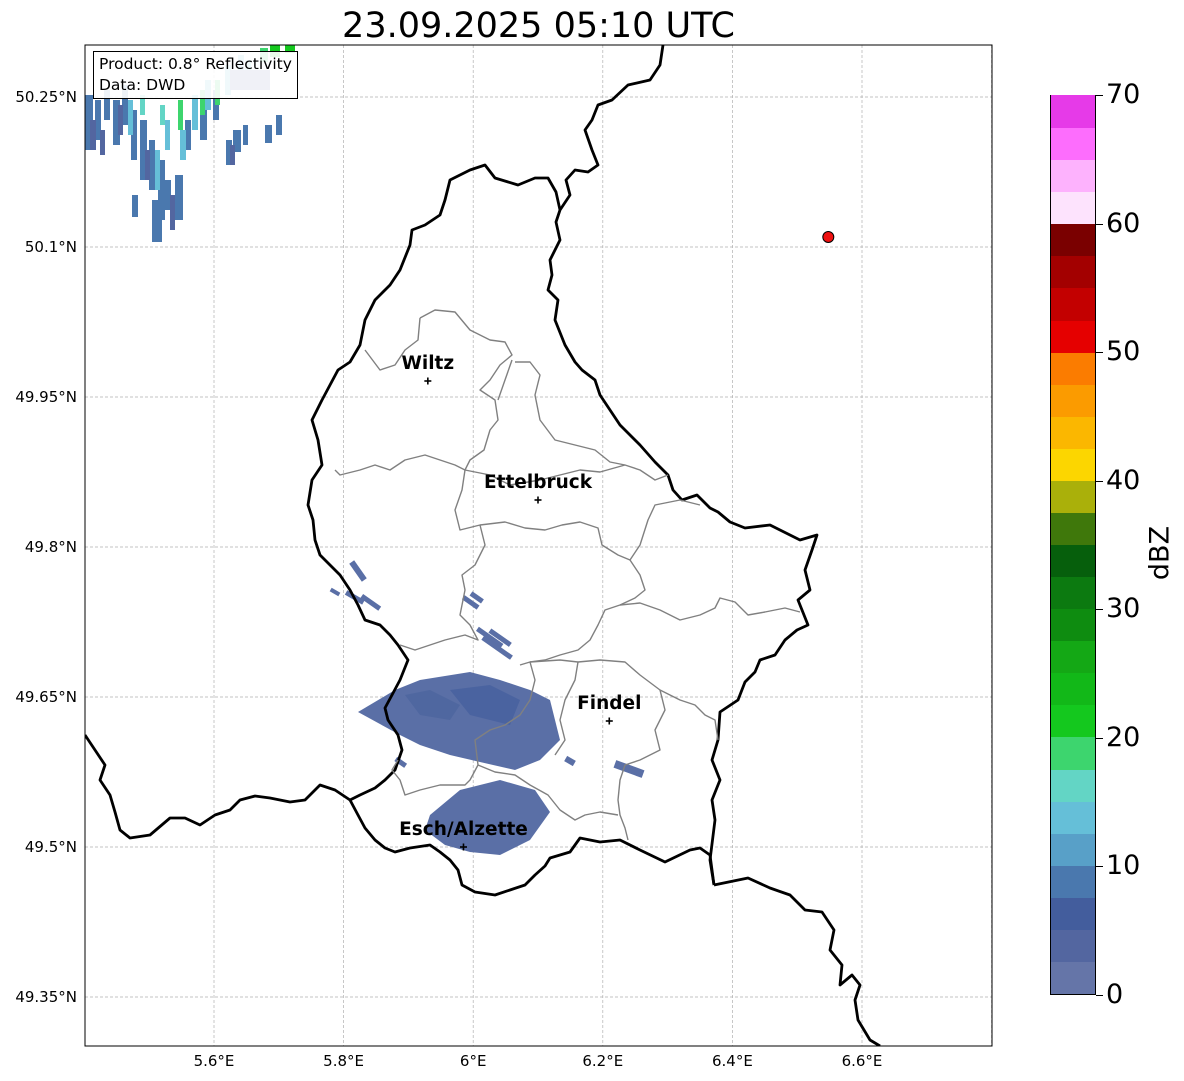  What do you see at coordinates (603, 1061) in the screenshot?
I see `lon-tick-label: 6.2°E` at bounding box center [603, 1061].